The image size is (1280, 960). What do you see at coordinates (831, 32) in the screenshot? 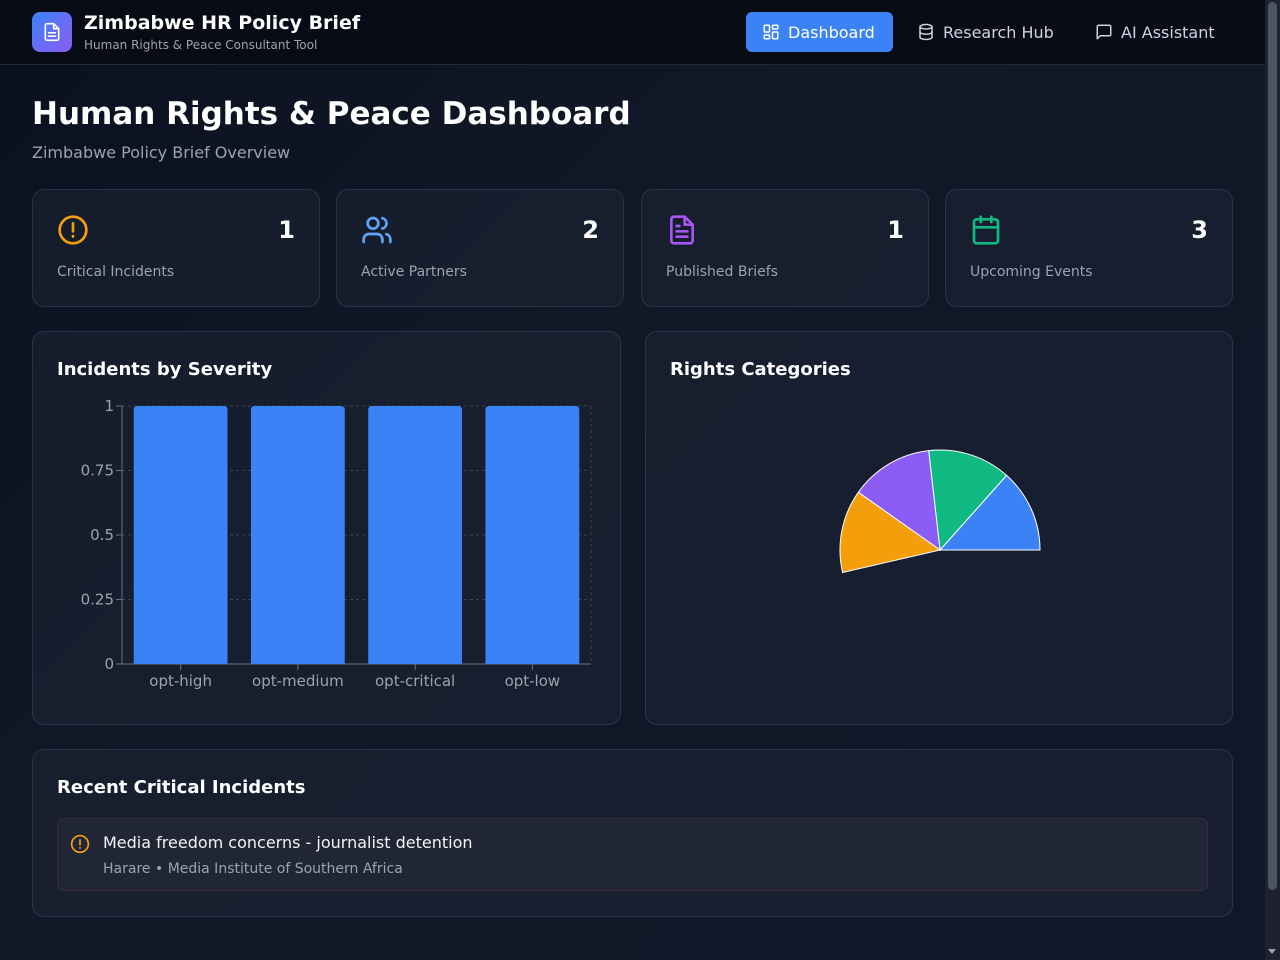
I see `nav-dashboard-label: Dashboard` at bounding box center [831, 32].